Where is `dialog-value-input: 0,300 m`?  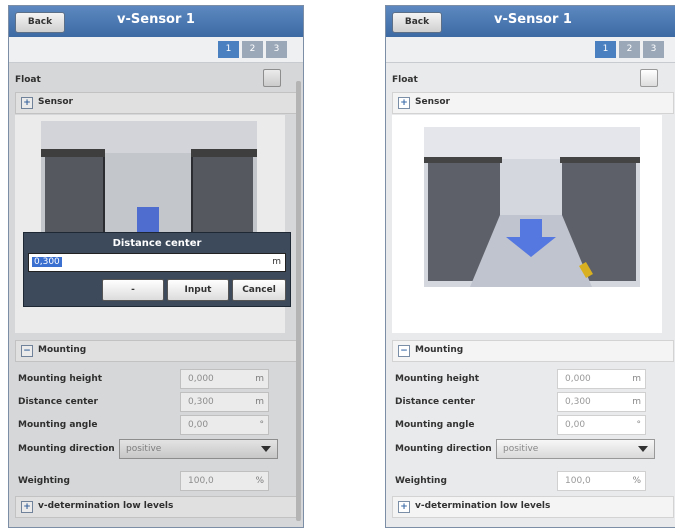
dialog-value-input: 0,300 m is located at coordinates (157, 262).